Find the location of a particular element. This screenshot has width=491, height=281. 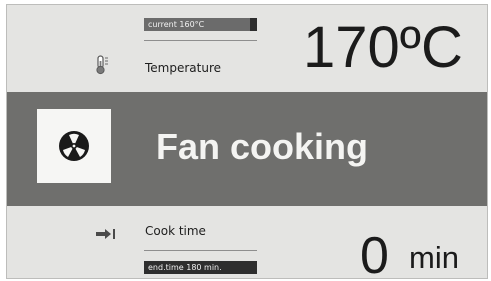

end-time-text: end.time 180 min. is located at coordinates (185, 267).